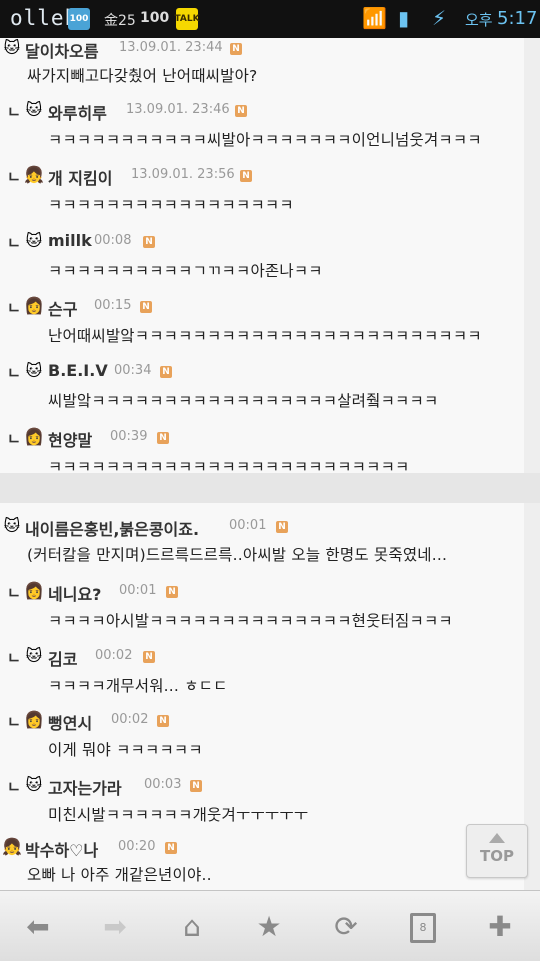 This screenshot has height=961, width=540. Describe the element at coordinates (125, 750) in the screenshot. I see `comment-text: 이게 뭐야 ㅋㅋㅋㅋㅋㅋ` at that location.